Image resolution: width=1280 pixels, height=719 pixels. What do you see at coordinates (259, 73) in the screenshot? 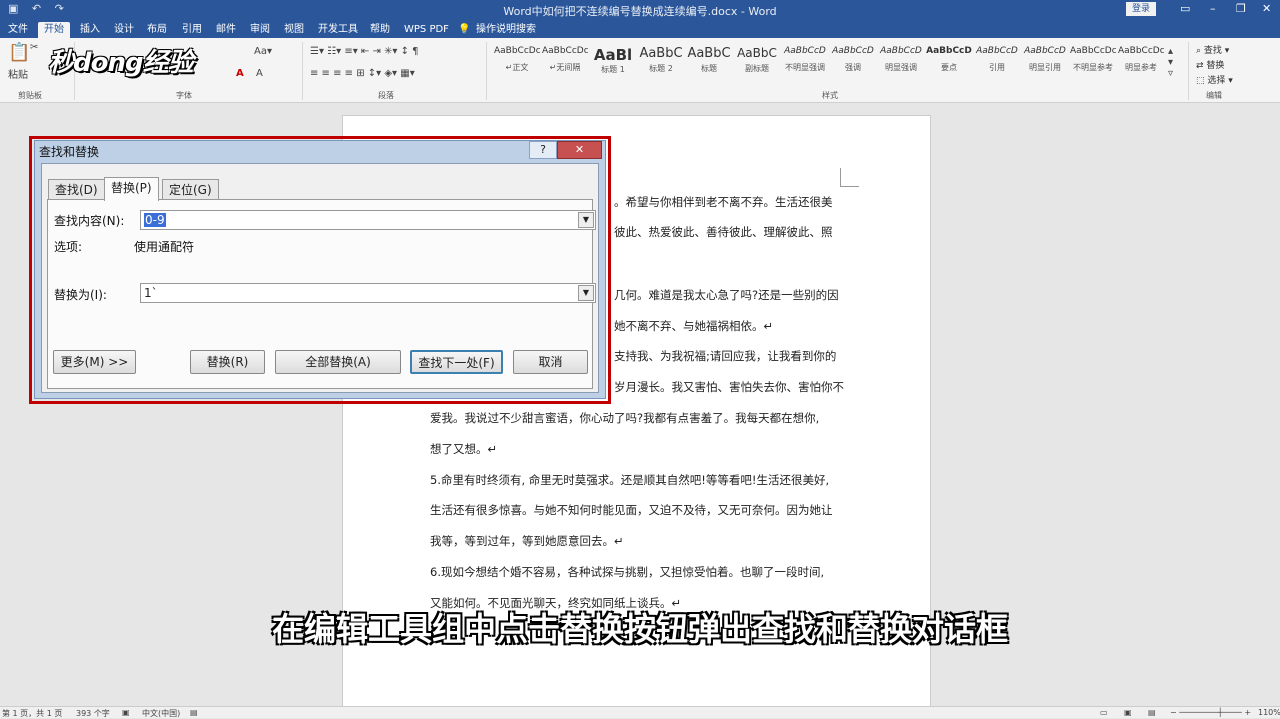
I see `char-shading-icon: A` at bounding box center [259, 73].